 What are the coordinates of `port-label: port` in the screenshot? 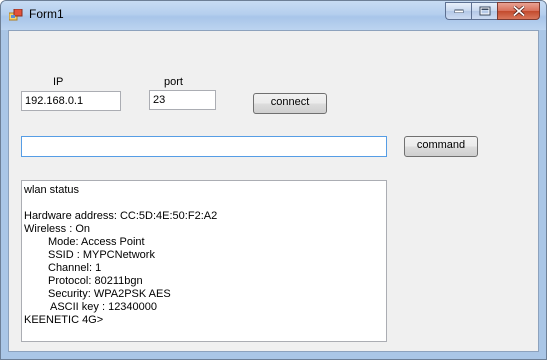 It's located at (173, 82).